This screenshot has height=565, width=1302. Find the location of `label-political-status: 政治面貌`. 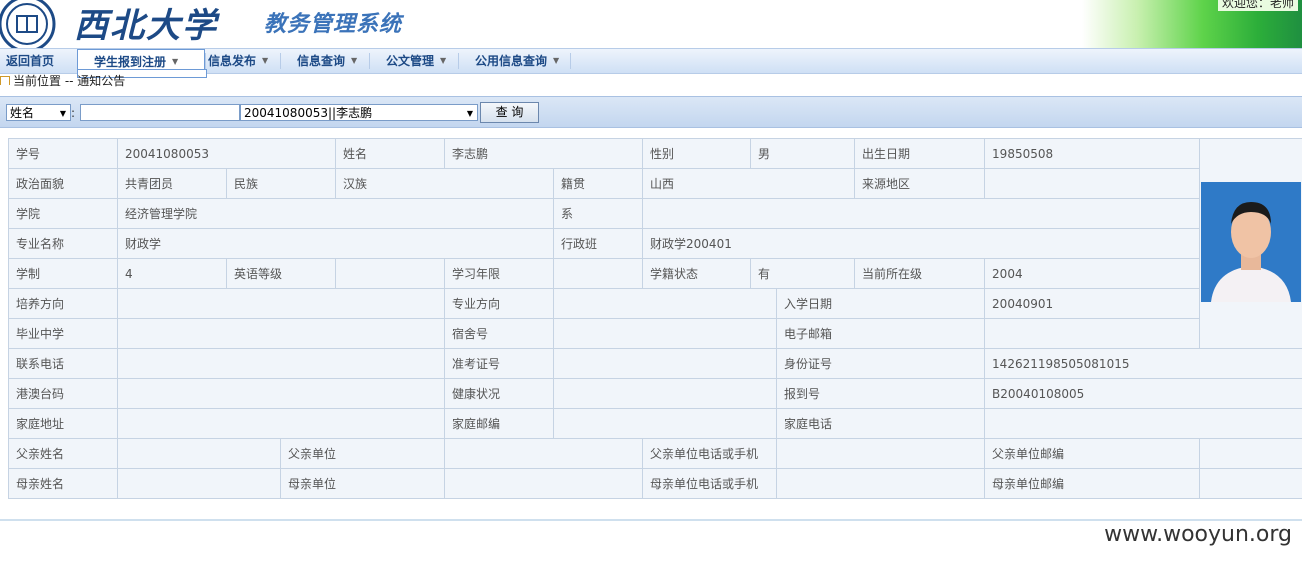

label-political-status: 政治面貌 is located at coordinates (63, 183).